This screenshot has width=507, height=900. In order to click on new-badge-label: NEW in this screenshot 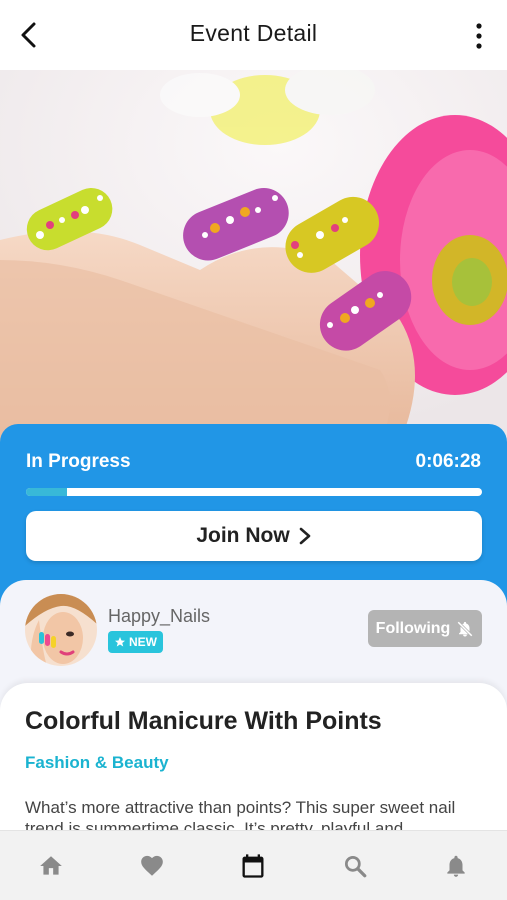, I will do `click(143, 642)`.